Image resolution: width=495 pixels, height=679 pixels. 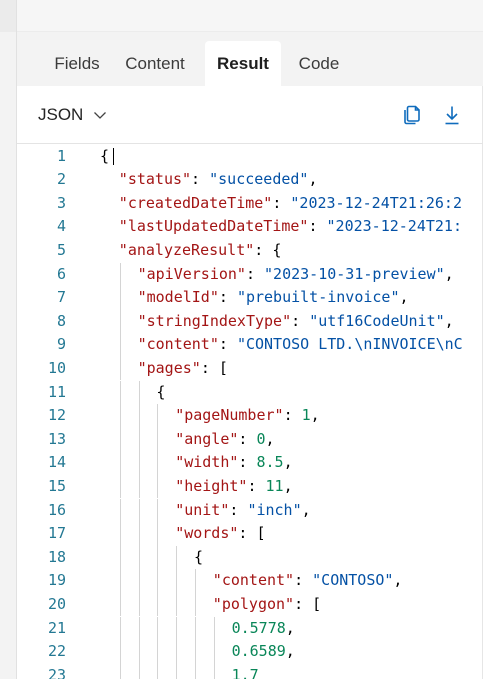 What do you see at coordinates (56, 462) in the screenshot?
I see `line-number: 14` at bounding box center [56, 462].